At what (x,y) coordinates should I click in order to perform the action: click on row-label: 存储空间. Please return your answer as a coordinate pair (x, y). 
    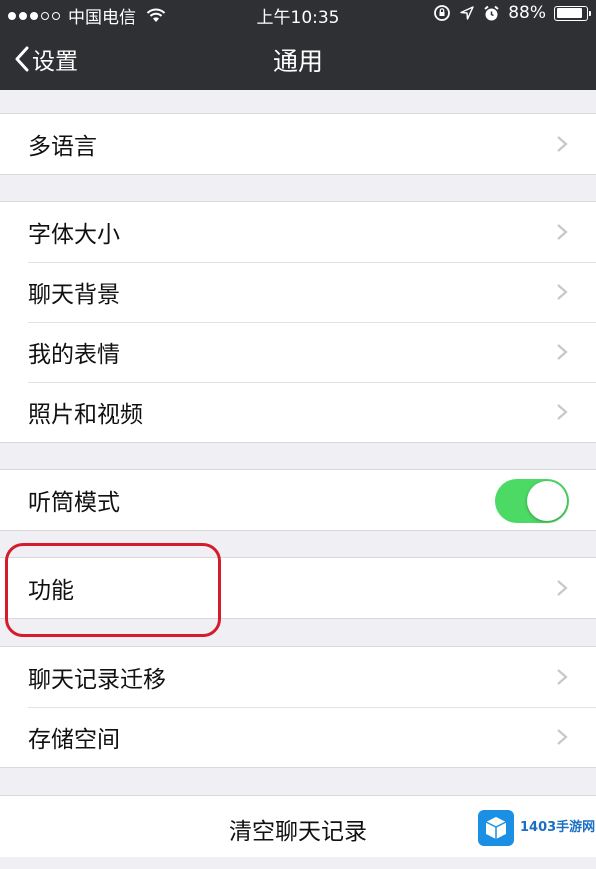
    Looking at the image, I should click on (74, 740).